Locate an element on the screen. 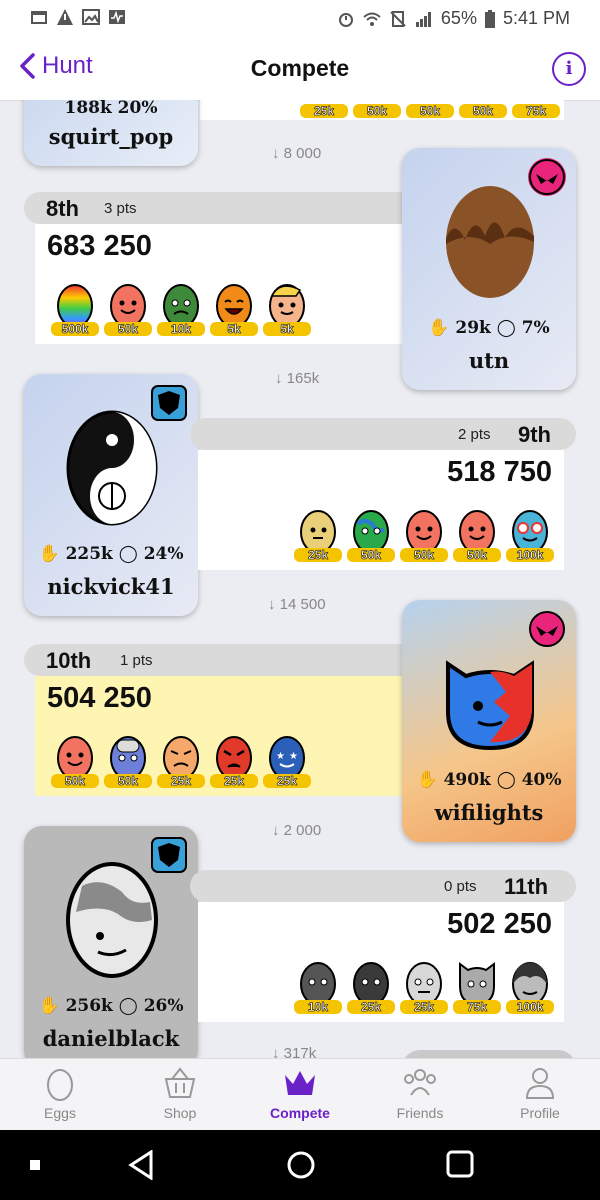  total-score: 504 250 is located at coordinates (99, 698).